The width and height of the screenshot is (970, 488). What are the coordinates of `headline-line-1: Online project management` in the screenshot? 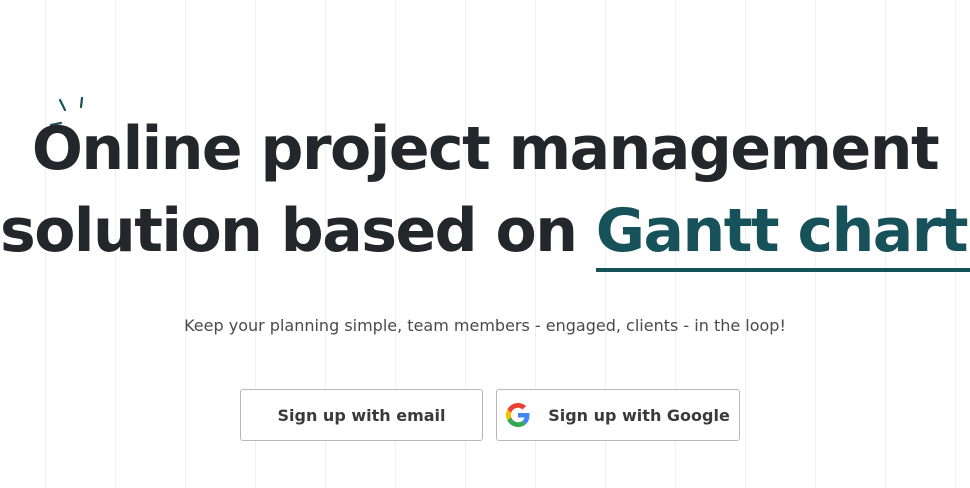 It's located at (485, 149).